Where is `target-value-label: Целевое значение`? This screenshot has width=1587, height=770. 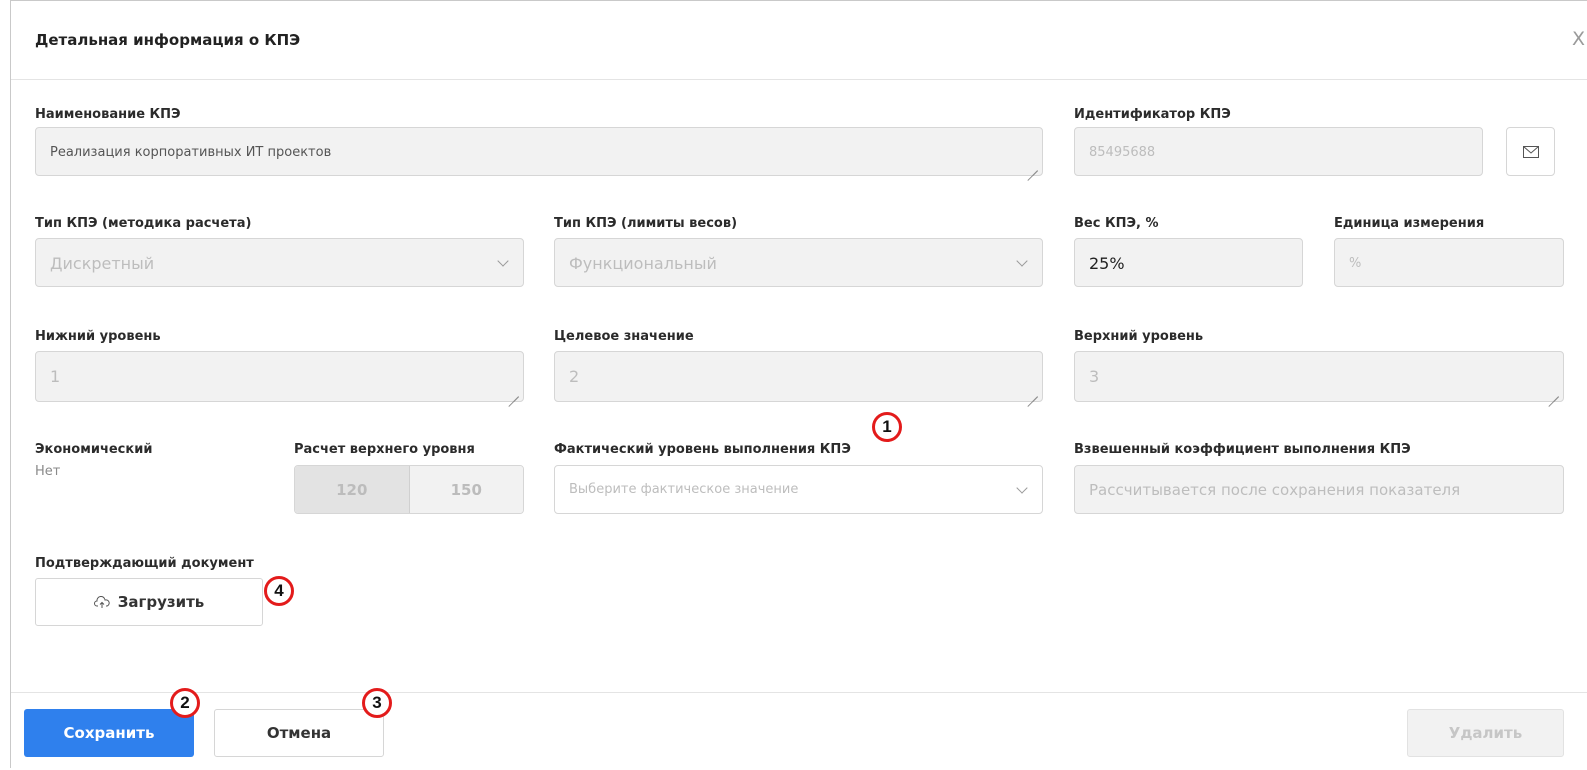
target-value-label: Целевое значение is located at coordinates (624, 336).